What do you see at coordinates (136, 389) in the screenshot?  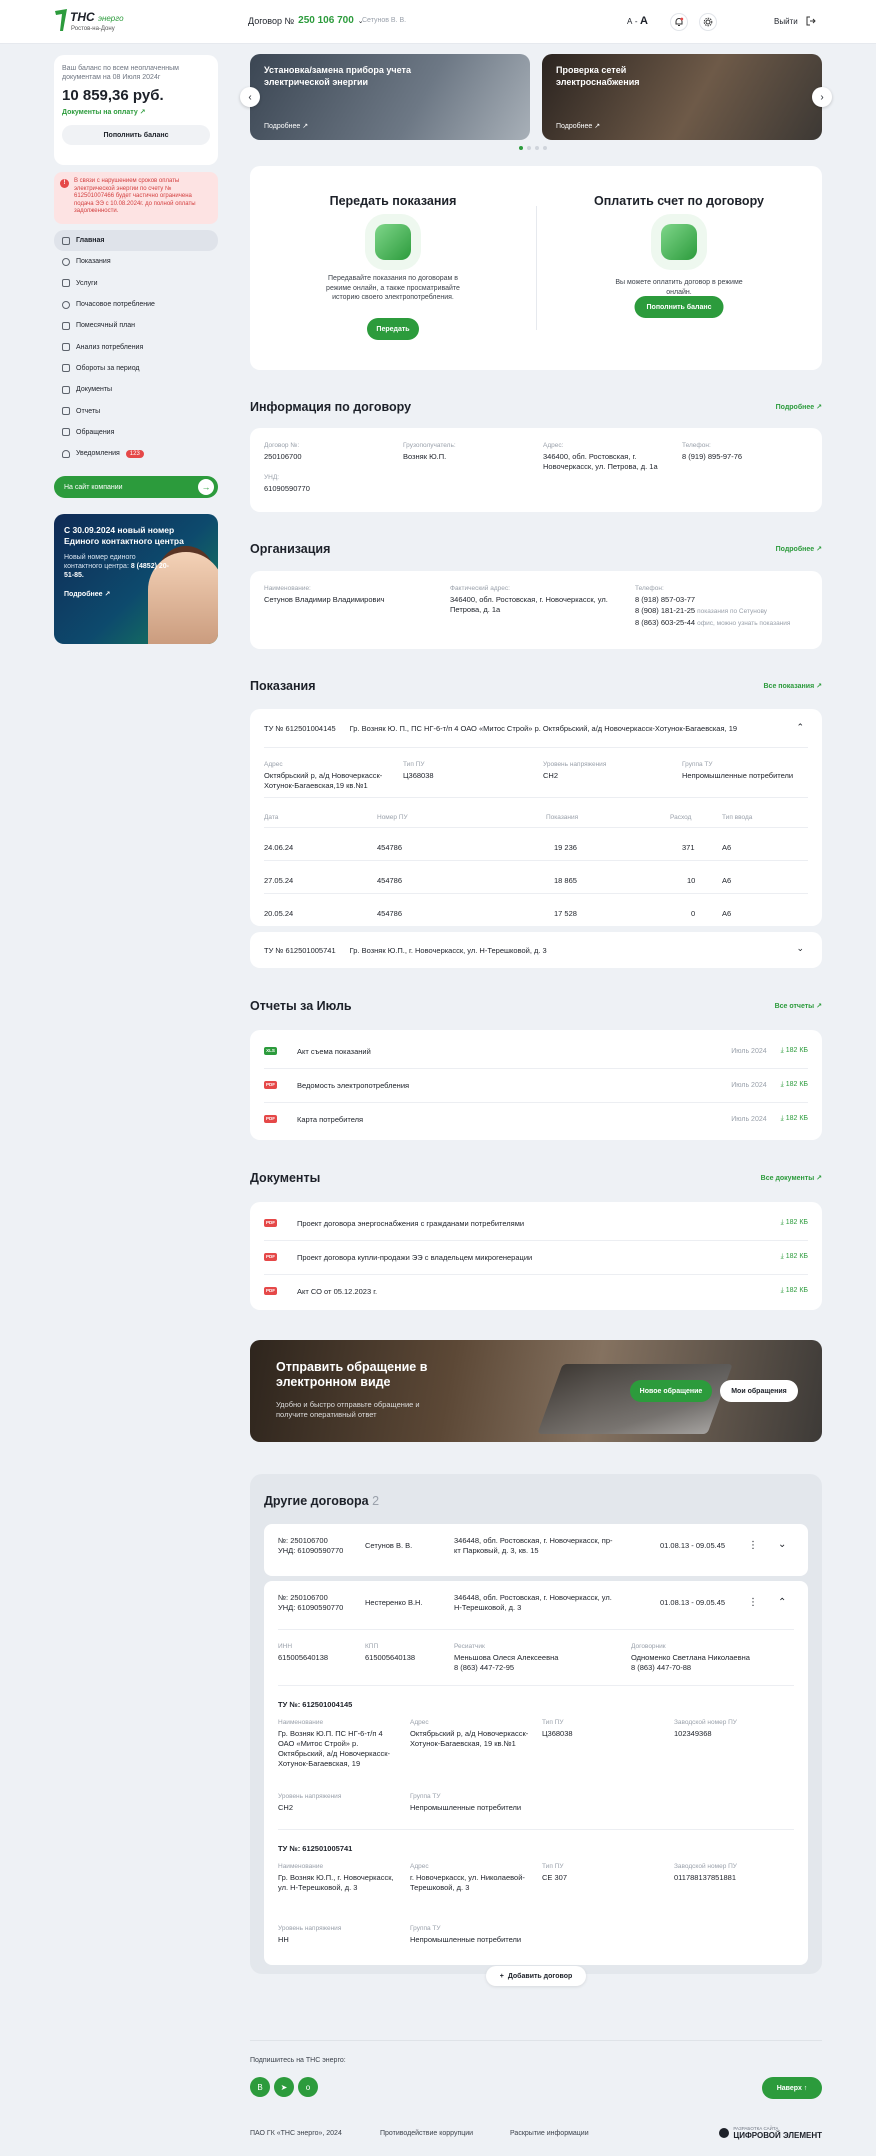 I see `sidebar-item-documents: Документы` at bounding box center [136, 389].